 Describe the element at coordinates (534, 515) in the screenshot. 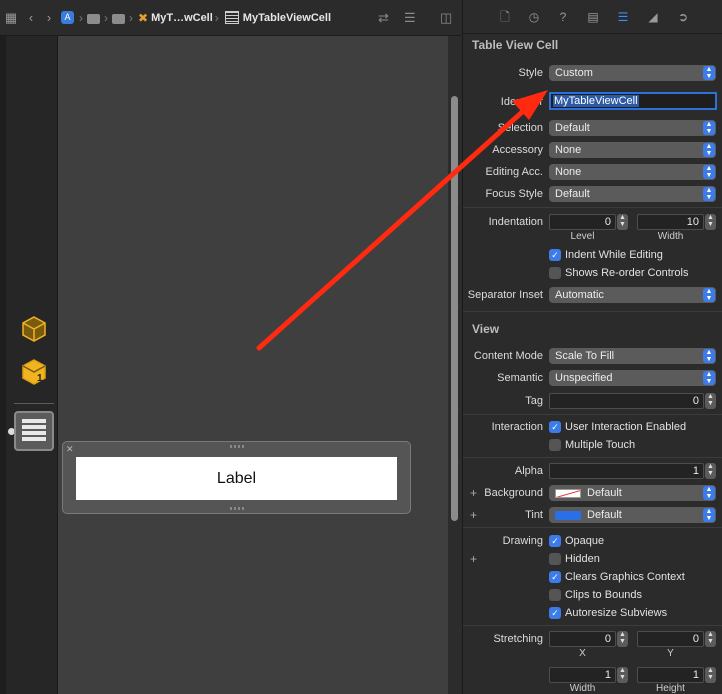

I see `tint-label: Tint` at that location.